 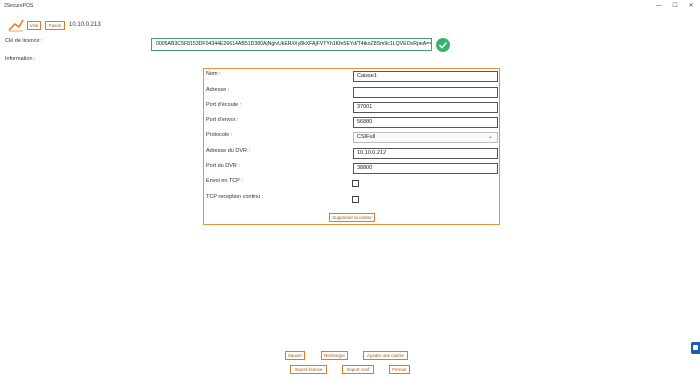 What do you see at coordinates (24, 41) in the screenshot?
I see `license-label: Clé de licence :` at bounding box center [24, 41].